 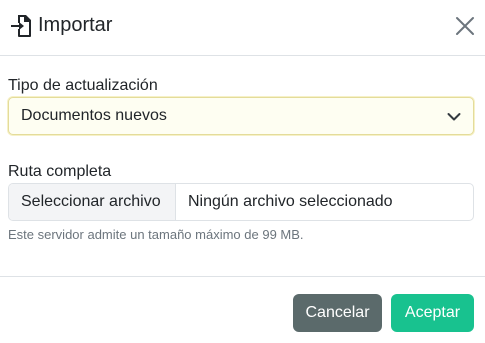 What do you see at coordinates (290, 201) in the screenshot?
I see `file-status-text: Ningún archivo seleccionado` at bounding box center [290, 201].